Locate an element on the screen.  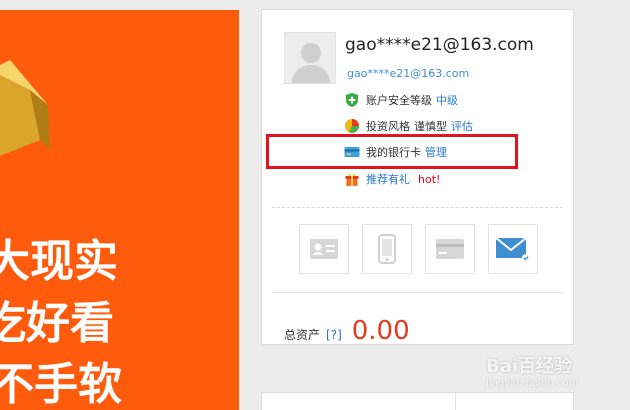
security-level-value: 中级 is located at coordinates (447, 100).